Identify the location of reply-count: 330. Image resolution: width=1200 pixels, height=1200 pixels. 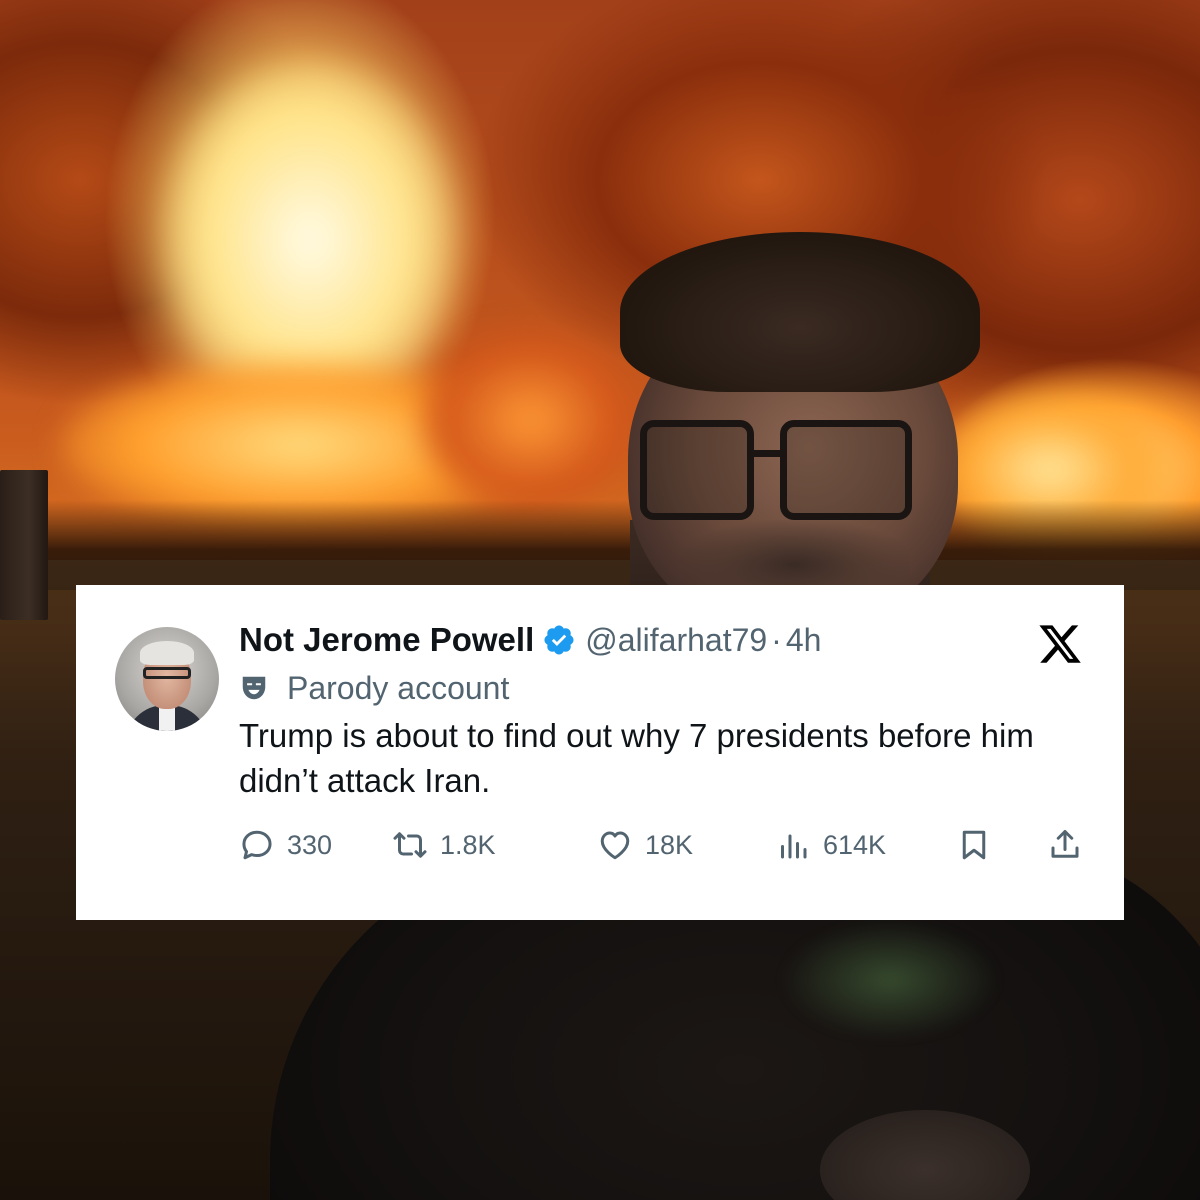
(310, 844).